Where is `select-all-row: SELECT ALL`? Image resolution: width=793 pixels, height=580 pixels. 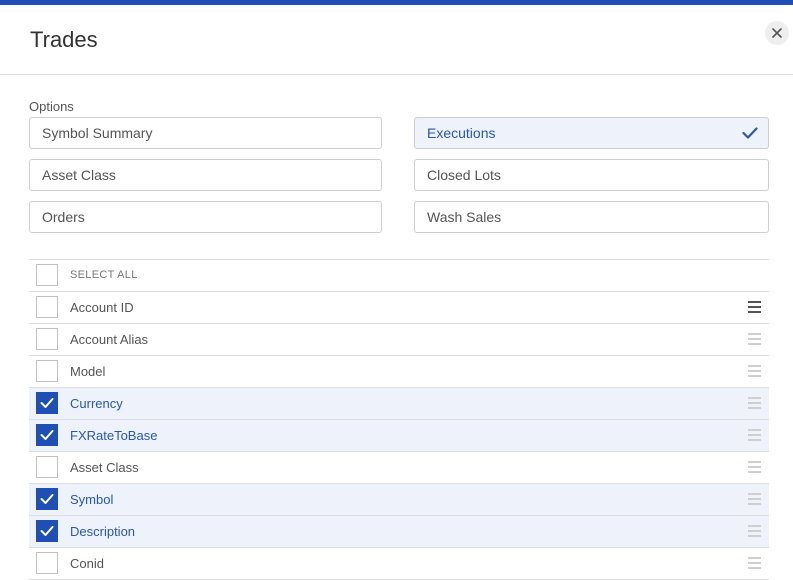
select-all-row: SELECT ALL is located at coordinates (399, 276).